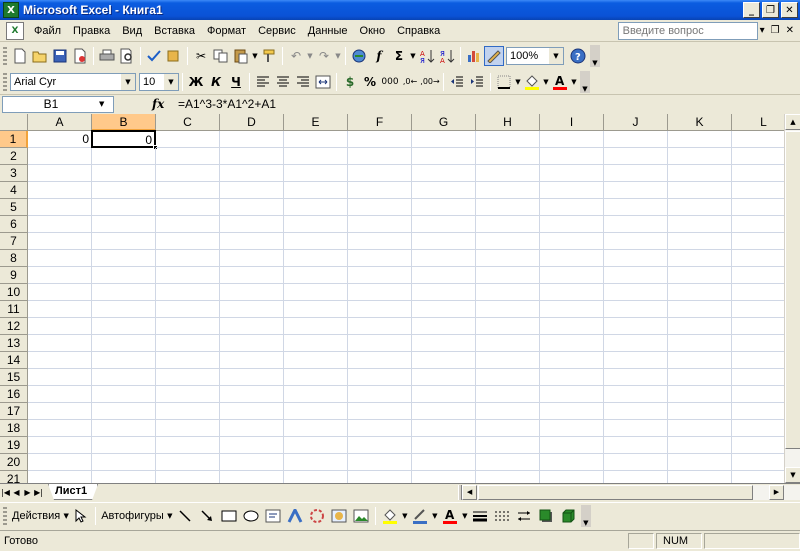  What do you see at coordinates (5, 492) in the screenshot?
I see `first-sheet-icon: |◀` at bounding box center [5, 492].